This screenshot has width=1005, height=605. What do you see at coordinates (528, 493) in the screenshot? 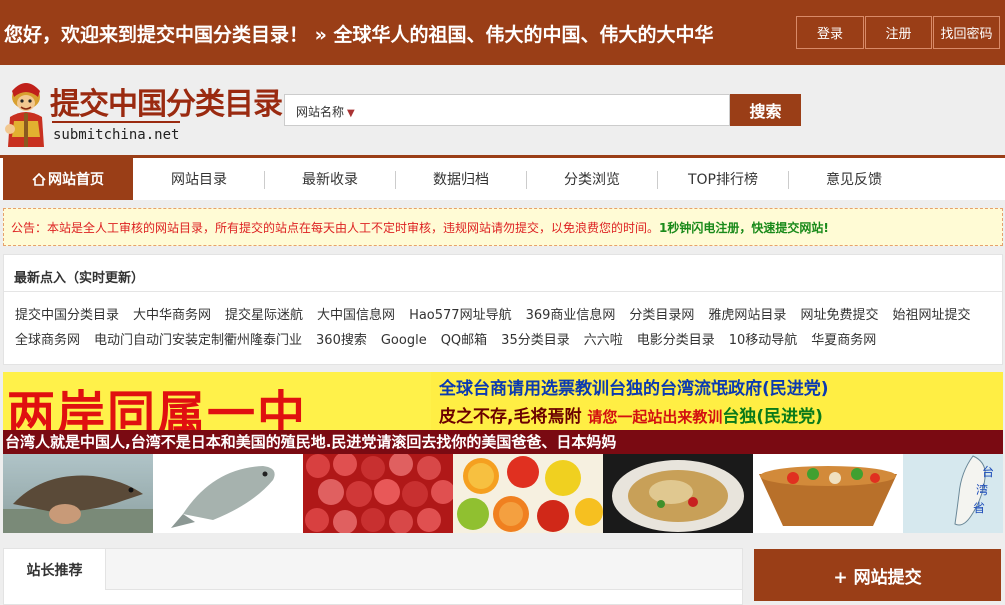
I see `citrus-photo` at bounding box center [528, 493].